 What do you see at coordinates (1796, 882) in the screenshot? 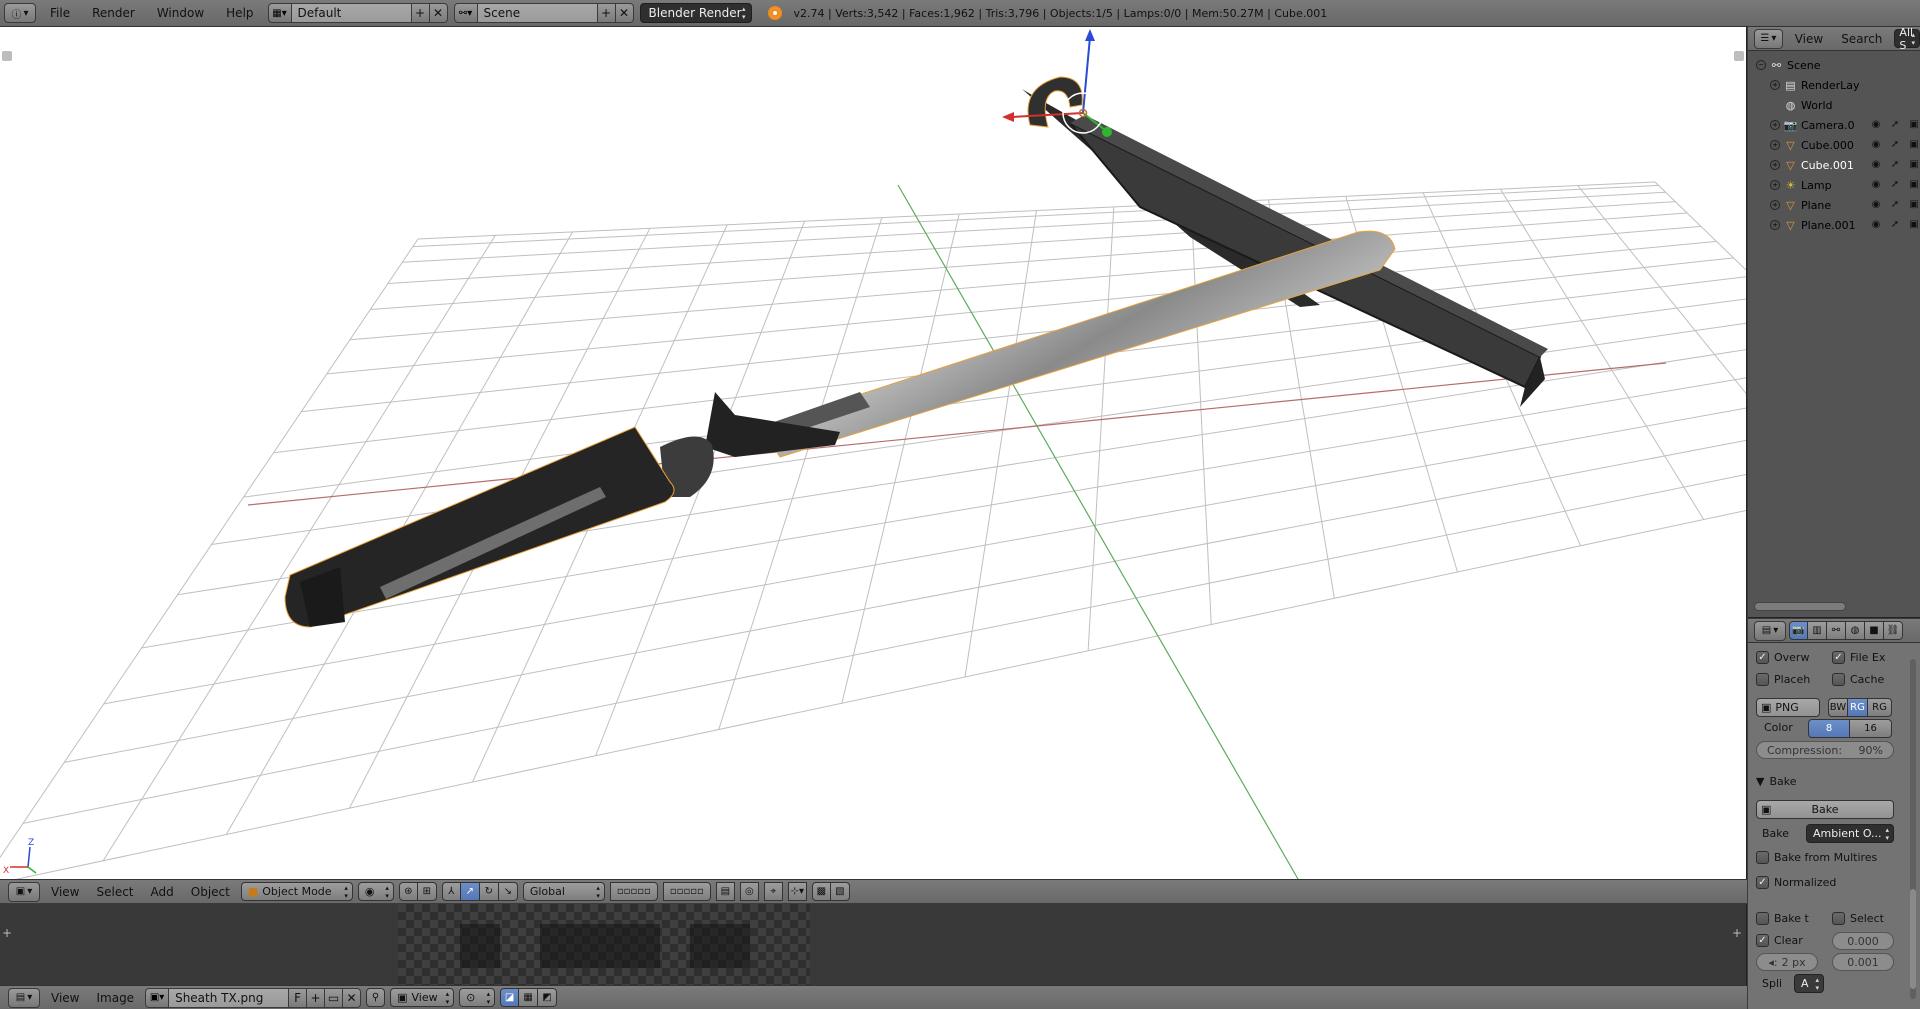
I see `normalized-row: ✓ Normalized` at bounding box center [1796, 882].